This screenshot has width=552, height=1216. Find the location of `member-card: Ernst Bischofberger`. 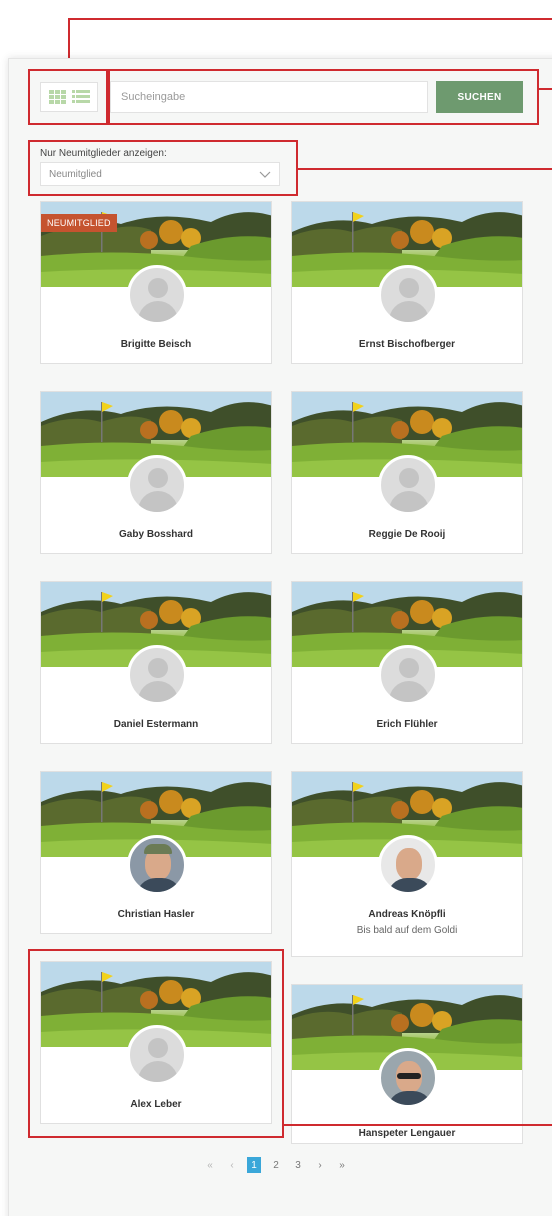

member-card: Ernst Bischofberger is located at coordinates (407, 282).